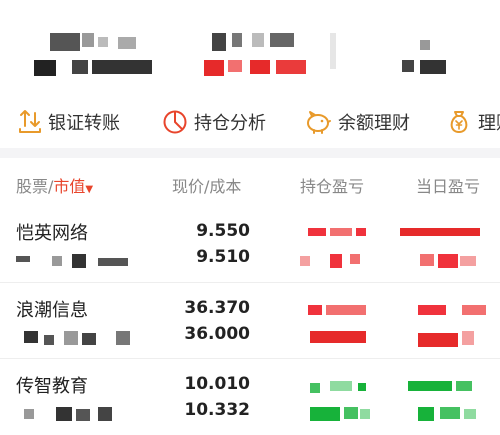  I want to click on current-price: 36.370, so click(217, 308).